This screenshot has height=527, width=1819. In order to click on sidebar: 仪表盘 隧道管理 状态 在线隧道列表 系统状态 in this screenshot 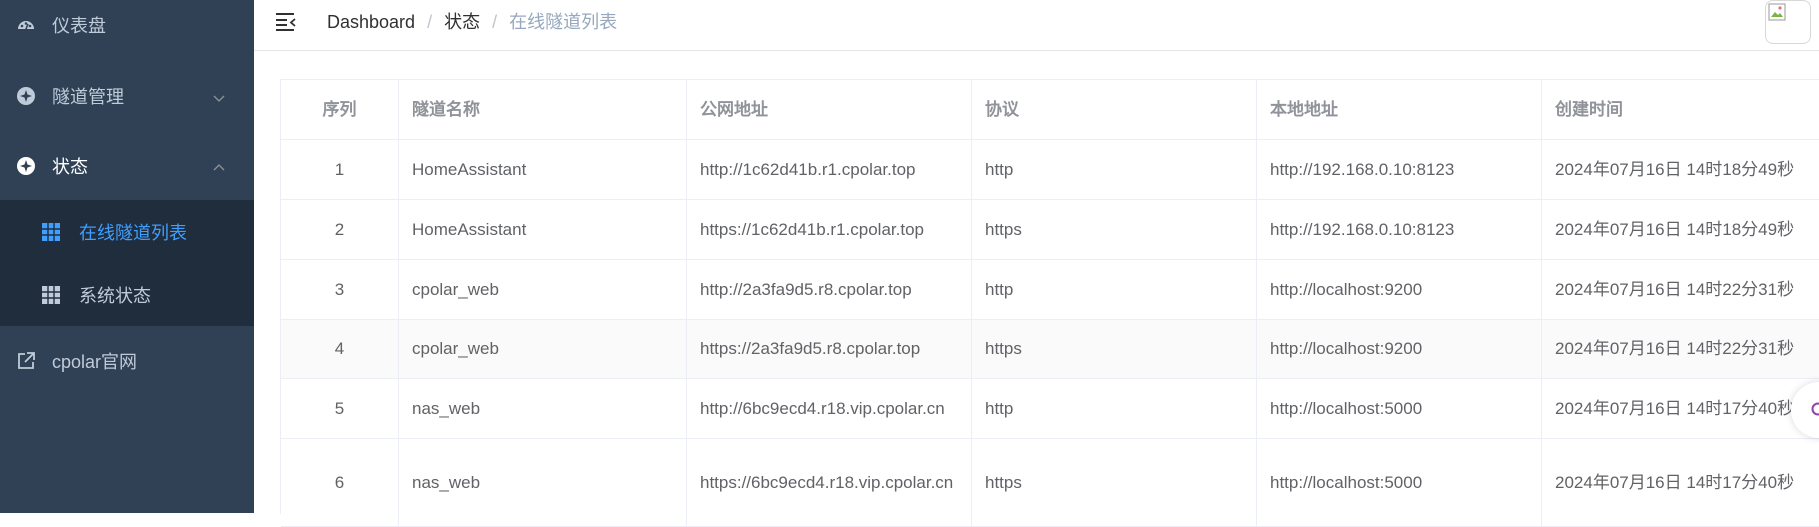, I will do `click(127, 256)`.